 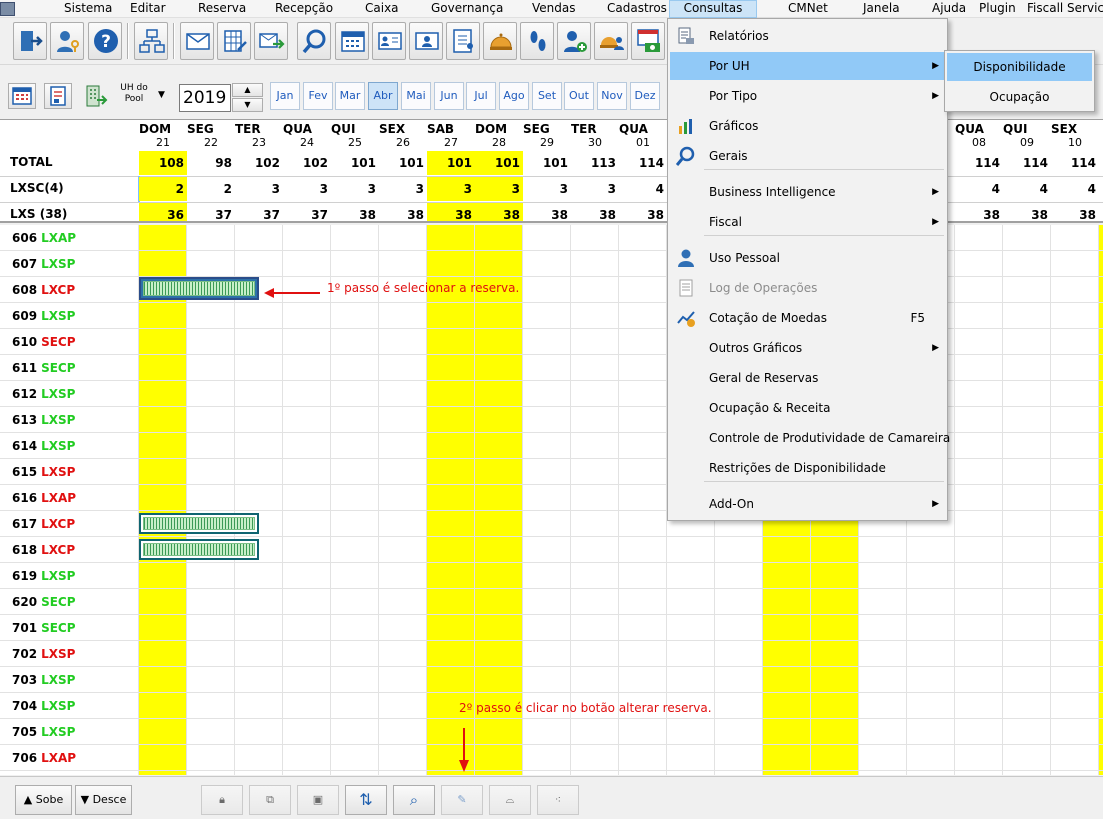 What do you see at coordinates (148, 9) in the screenshot?
I see `menu-editar: Editar` at bounding box center [148, 9].